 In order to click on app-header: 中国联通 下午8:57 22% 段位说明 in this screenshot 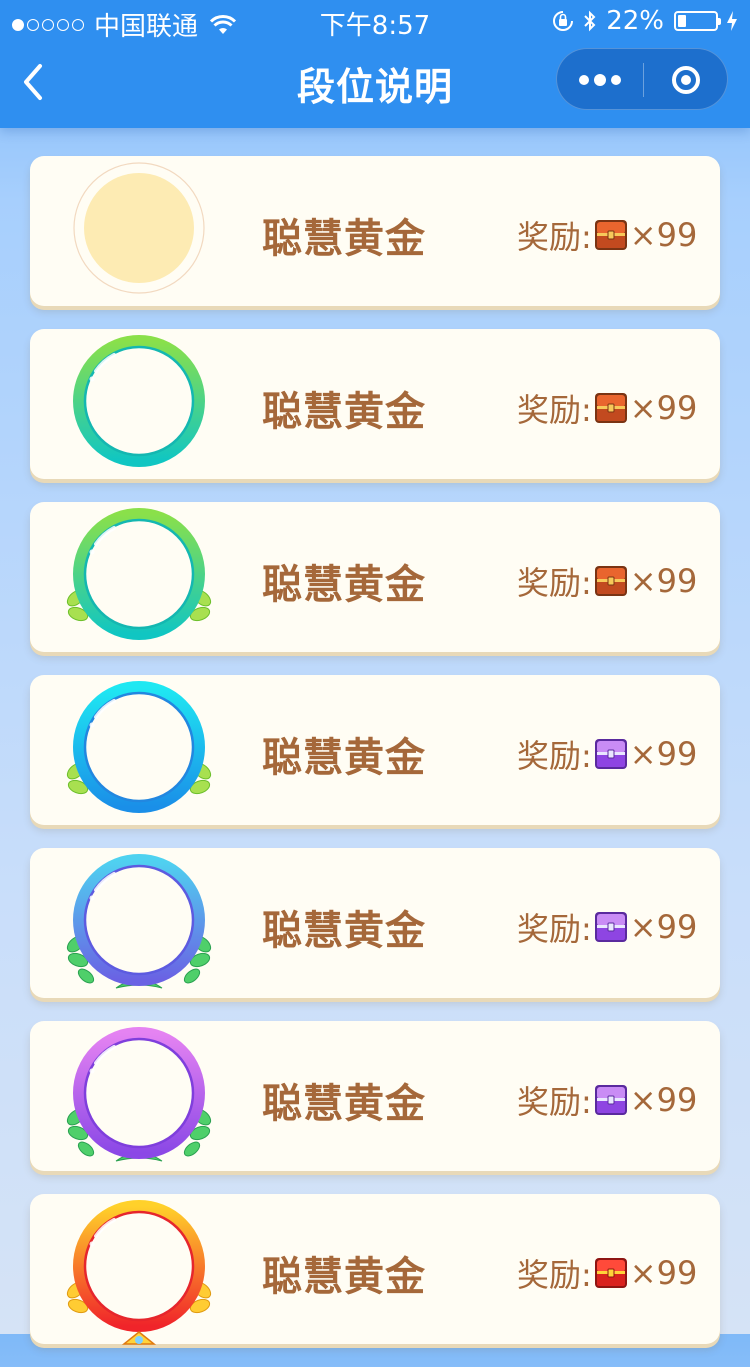, I will do `click(375, 64)`.